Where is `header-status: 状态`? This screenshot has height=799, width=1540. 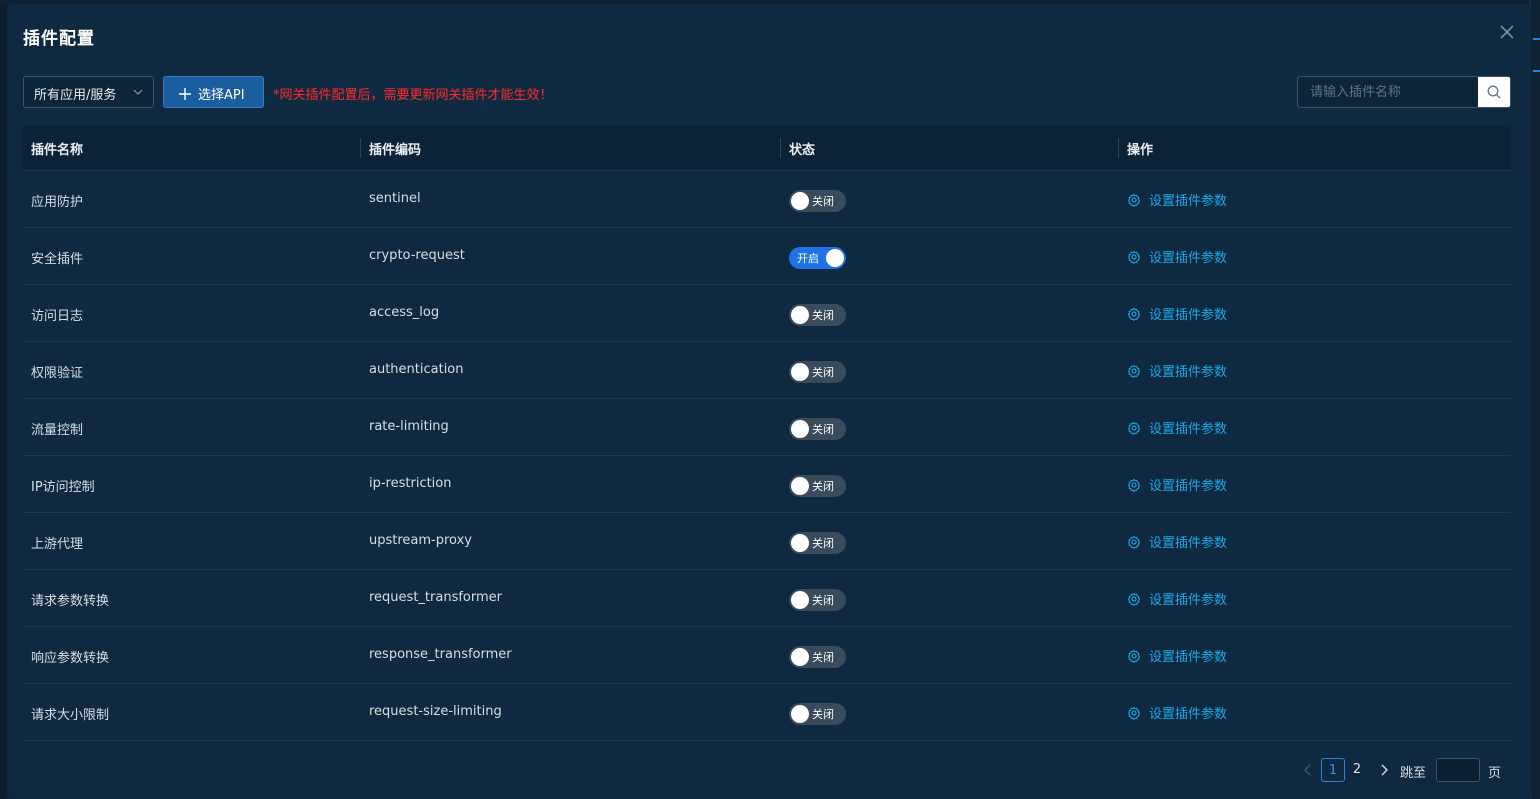
header-status: 状态 is located at coordinates (802, 150).